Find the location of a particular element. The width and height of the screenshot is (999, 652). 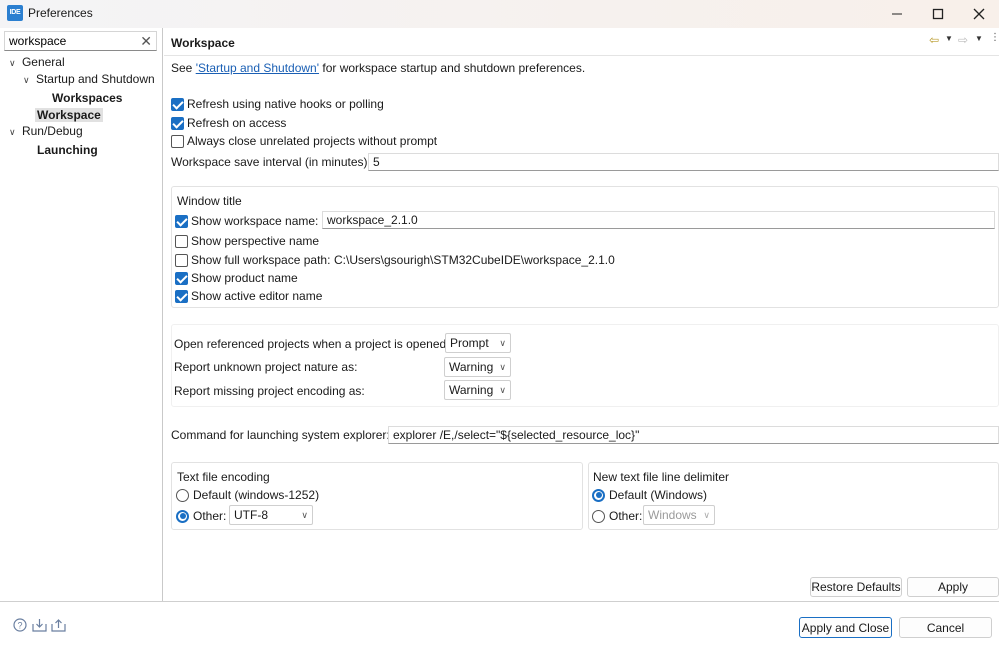

show-product-name-checkbox is located at coordinates (181, 278).